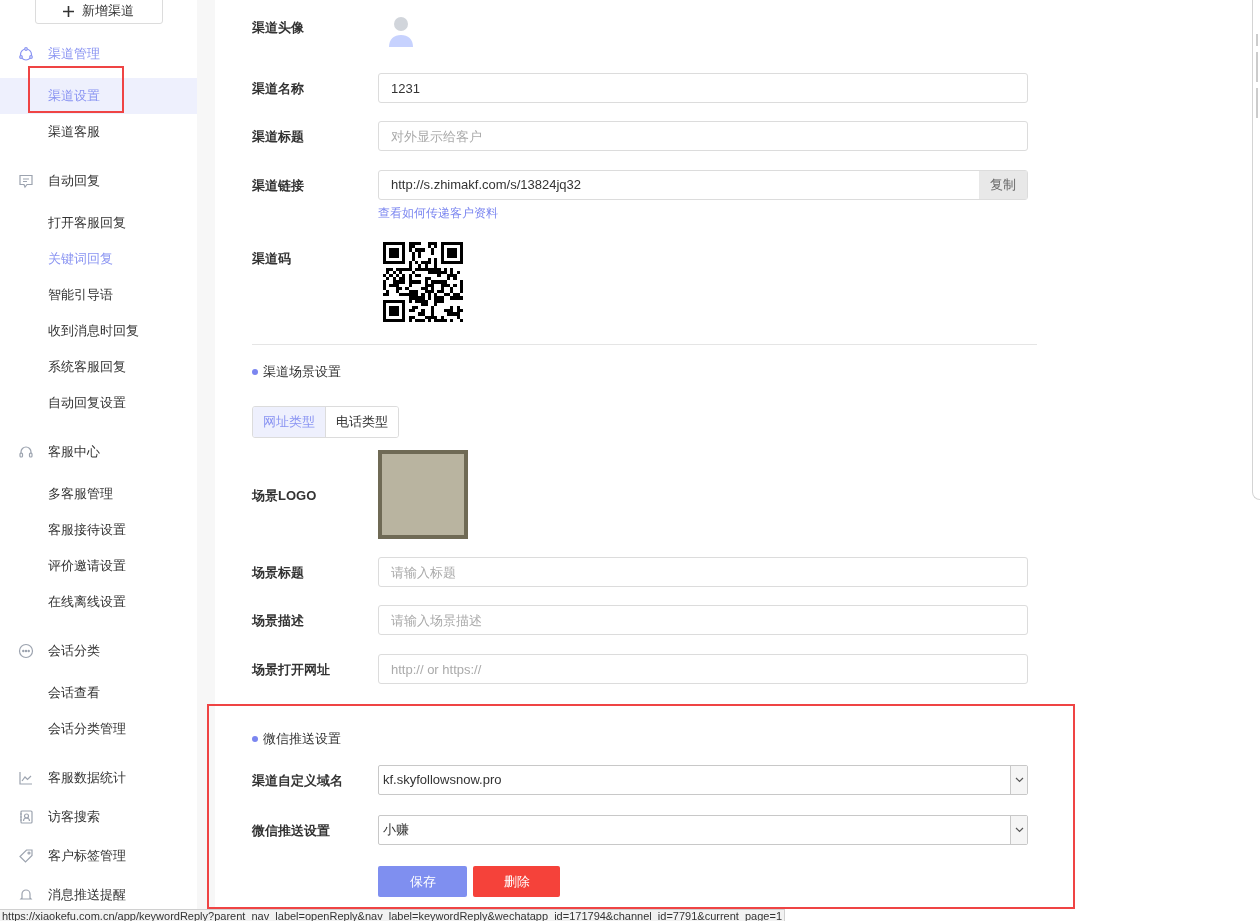 The width and height of the screenshot is (1260, 921). What do you see at coordinates (87, 403) in the screenshot?
I see `sidebar-item: 自动回复设置` at bounding box center [87, 403].